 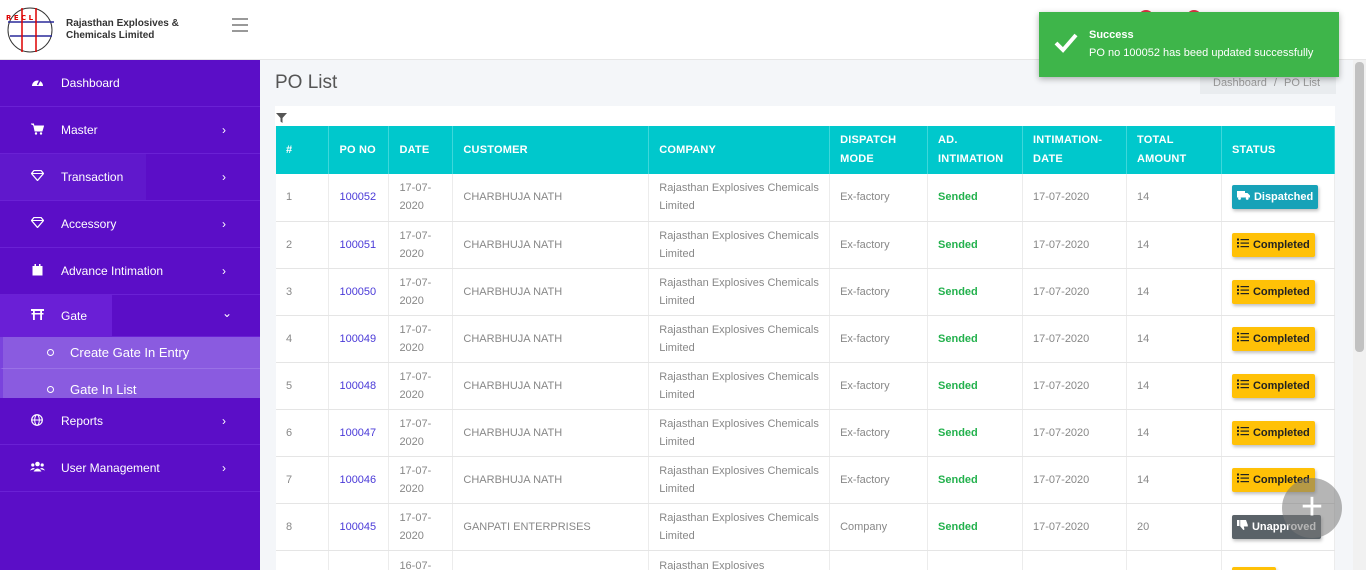 I want to click on po-number-link: 100046, so click(x=359, y=480).